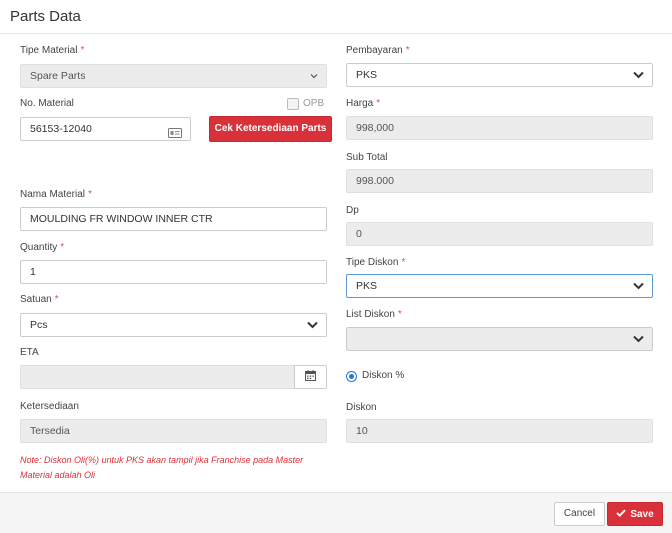 The image size is (672, 533). Describe the element at coordinates (499, 128) in the screenshot. I see `harga-input: 998,000` at that location.